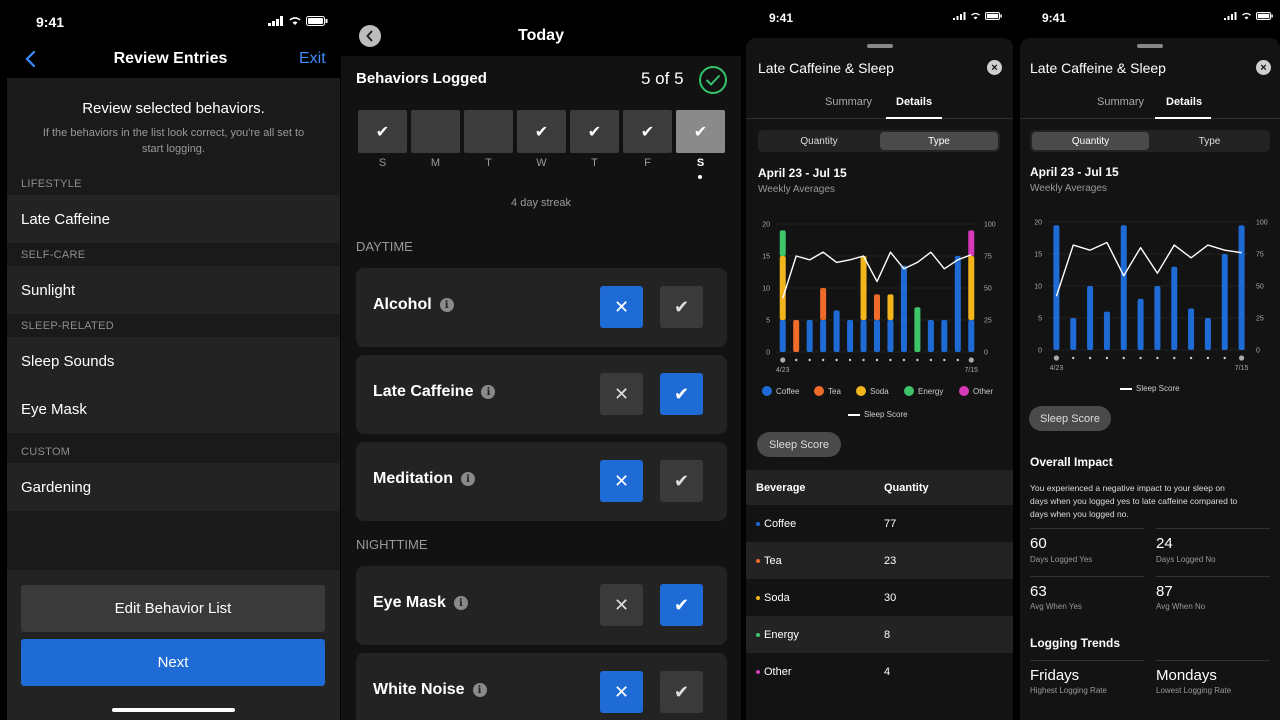 Image resolution: width=1280 pixels, height=720 pixels. Describe the element at coordinates (53, 255) in the screenshot. I see `section-header-self-care: SELF-CARE` at that location.